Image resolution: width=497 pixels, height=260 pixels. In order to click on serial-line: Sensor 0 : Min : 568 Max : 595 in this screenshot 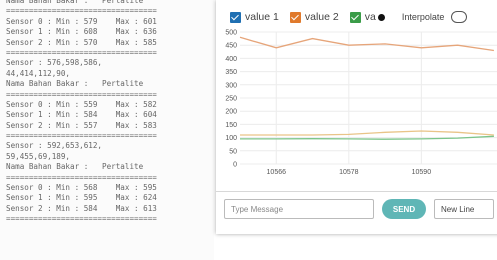, I will do `click(81, 188)`.